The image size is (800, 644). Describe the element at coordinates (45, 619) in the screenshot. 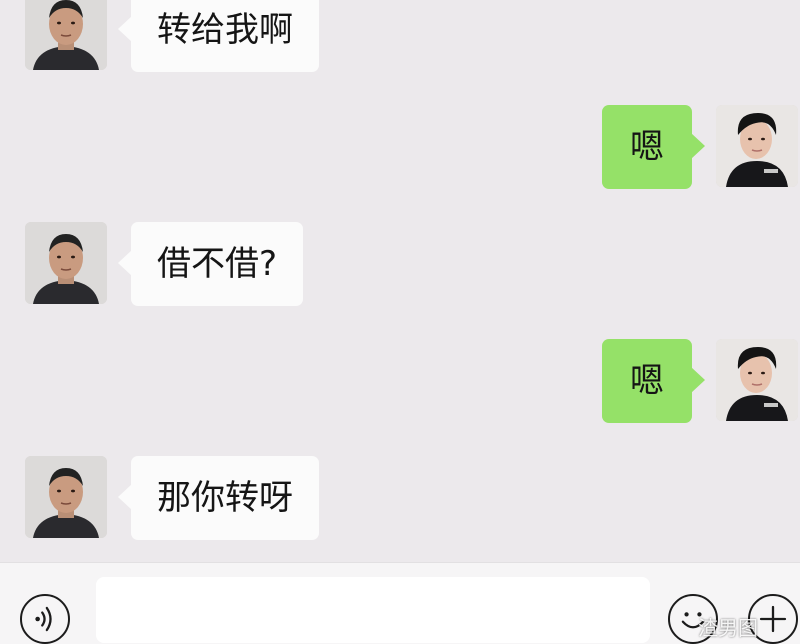

I see `voice-icon` at that location.